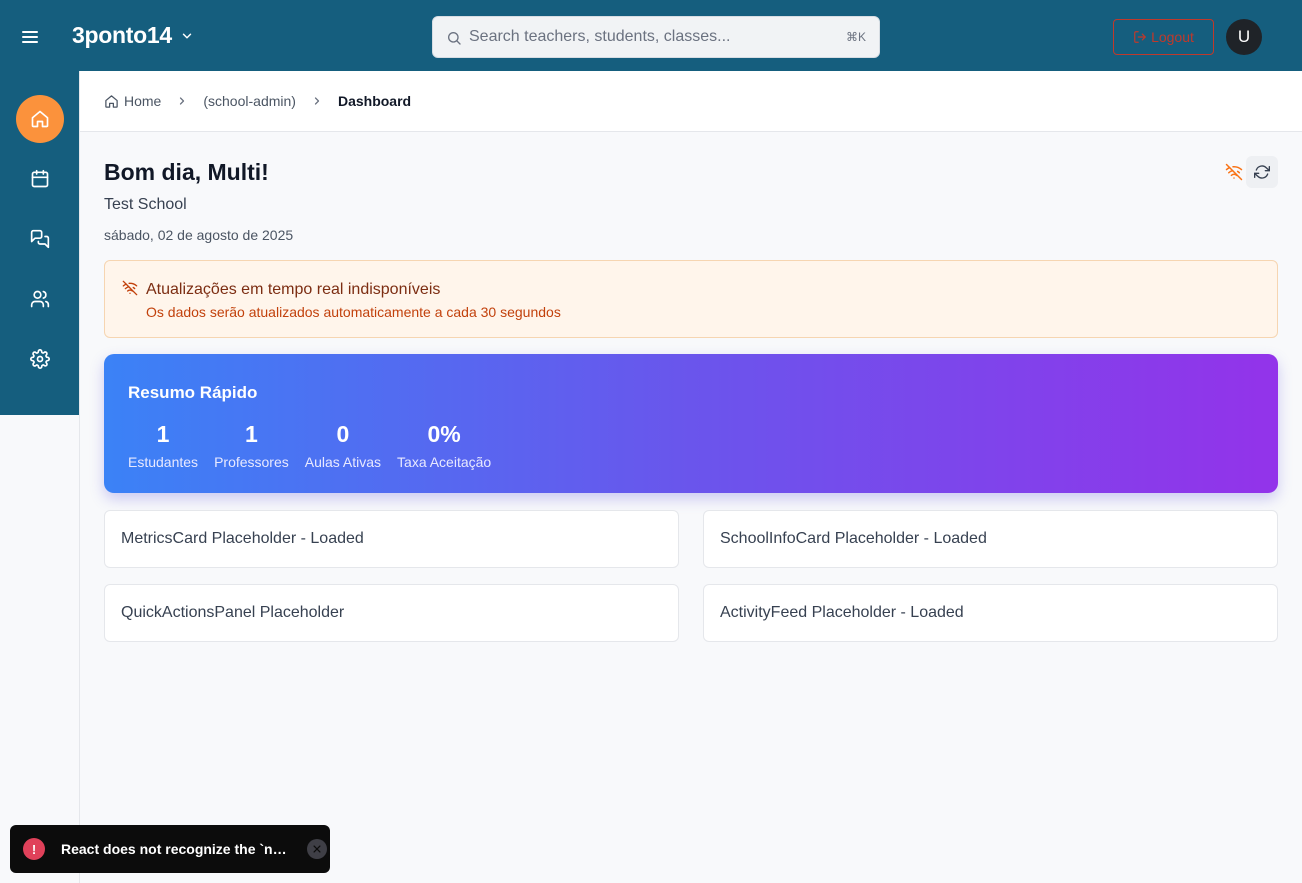 This screenshot has height=883, width=1302. I want to click on breadcrumb: Home (school-admin) Dashboard, so click(257, 101).